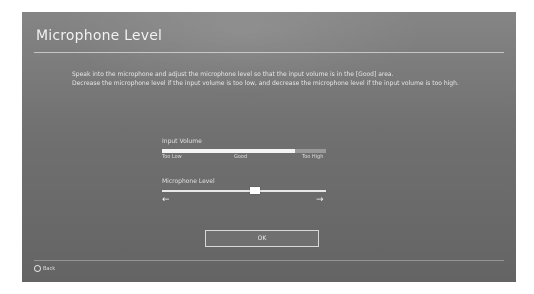 This screenshot has width=534, height=294. What do you see at coordinates (262, 238) in the screenshot?
I see `ok-button: OK` at bounding box center [262, 238].